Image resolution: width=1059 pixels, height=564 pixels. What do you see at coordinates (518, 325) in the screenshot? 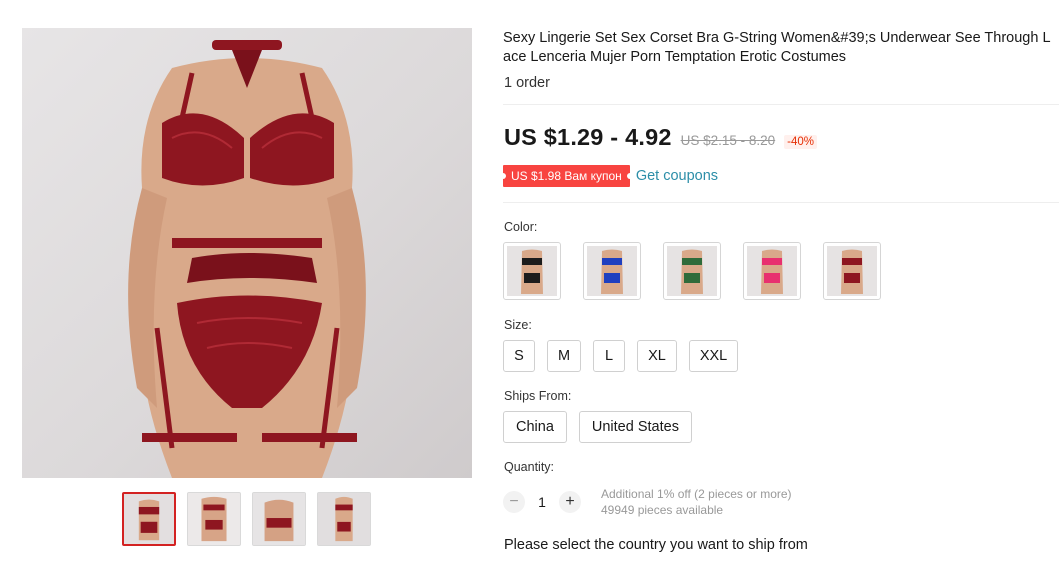
I see `size-label: Size:` at bounding box center [518, 325].